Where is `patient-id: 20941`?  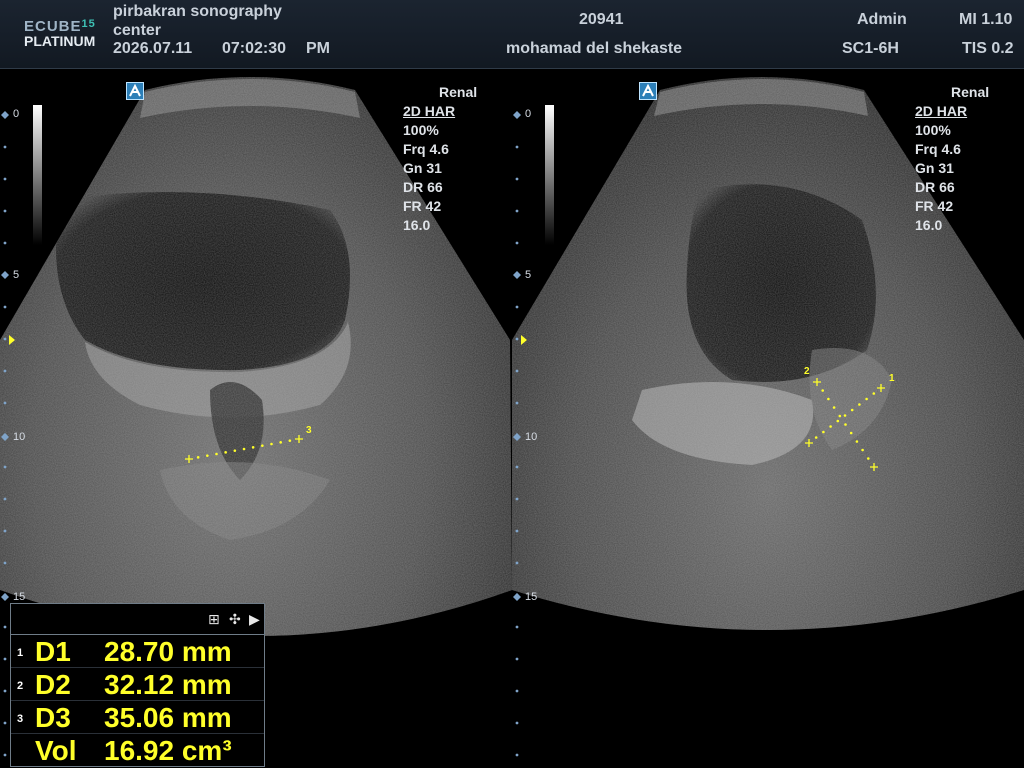
patient-id: 20941 is located at coordinates (601, 20).